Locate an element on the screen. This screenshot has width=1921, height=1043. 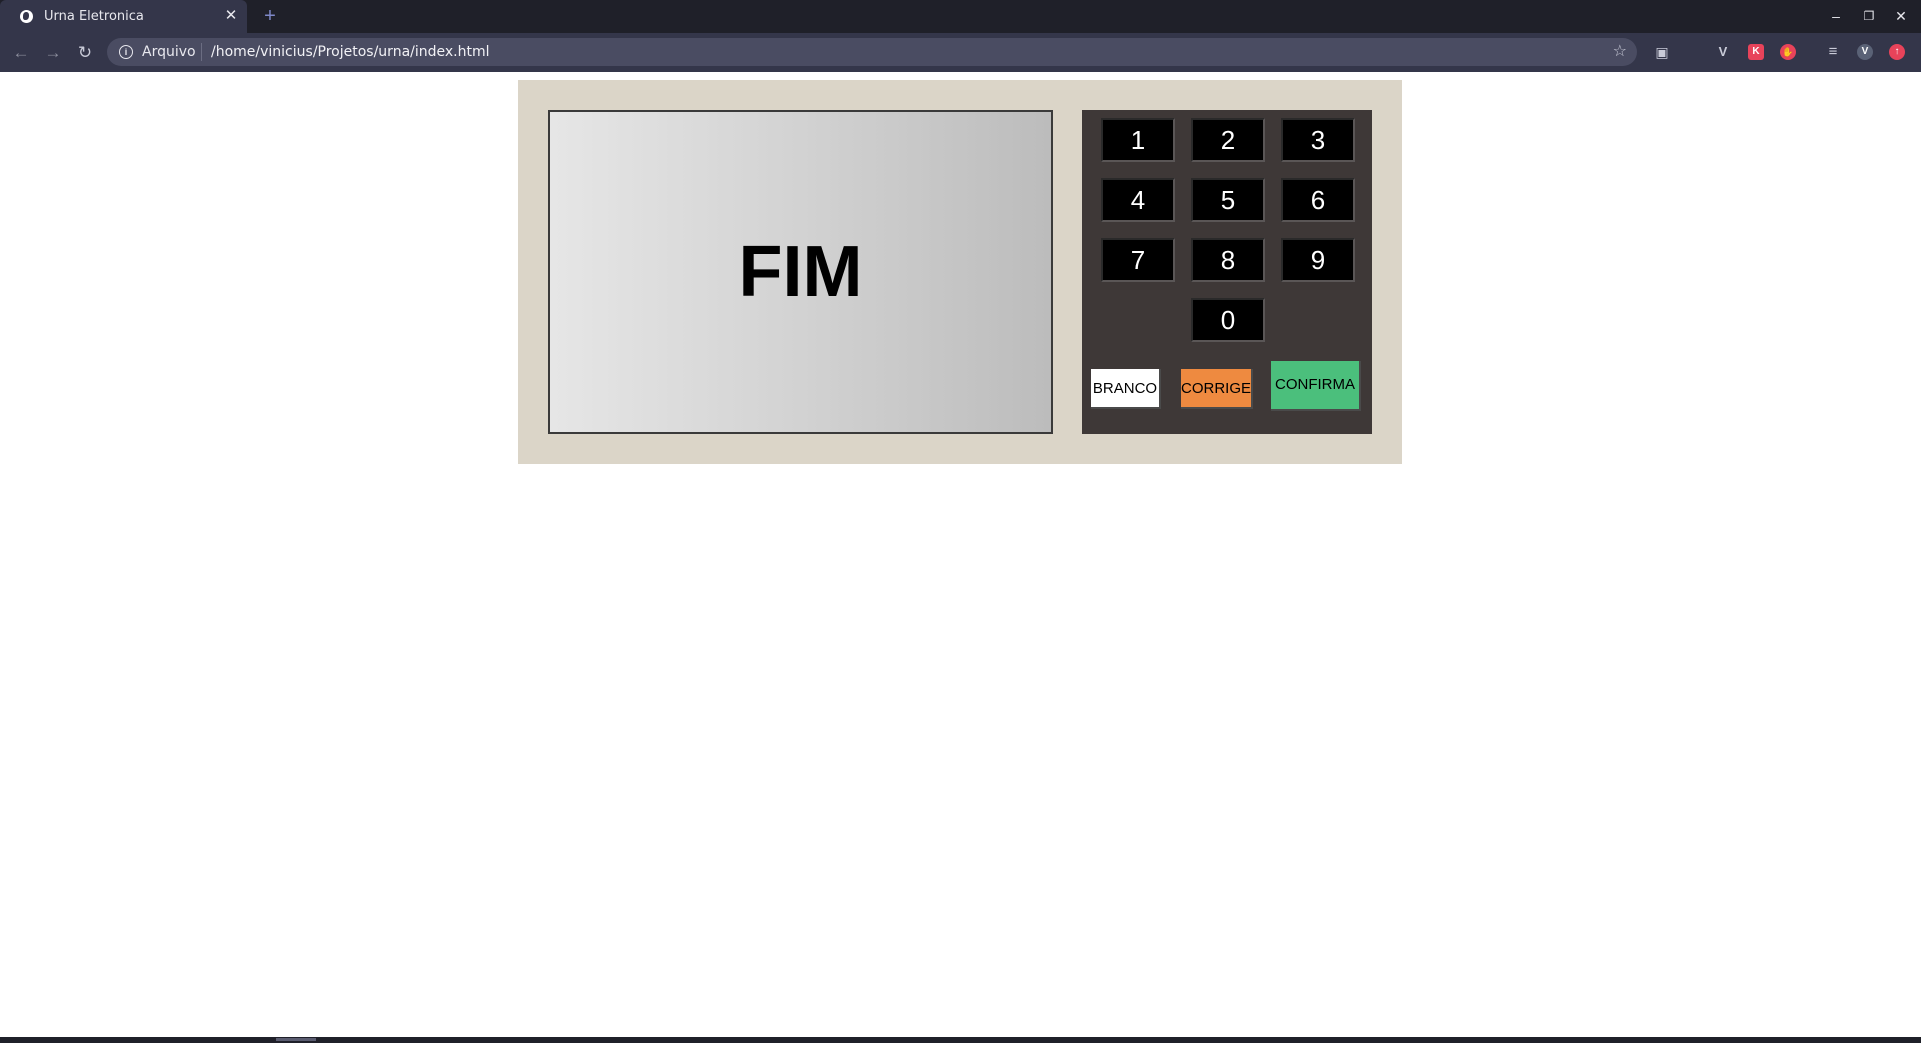
key-3: 3 is located at coordinates (1318, 140).